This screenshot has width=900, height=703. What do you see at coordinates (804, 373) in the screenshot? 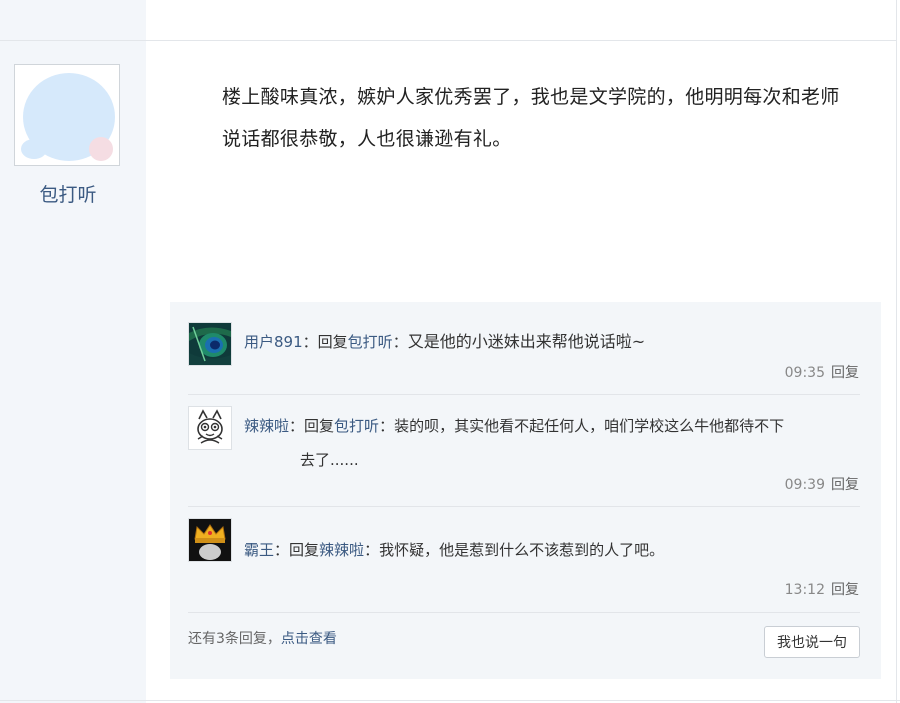
I see `reply-time: 09:35` at bounding box center [804, 373].